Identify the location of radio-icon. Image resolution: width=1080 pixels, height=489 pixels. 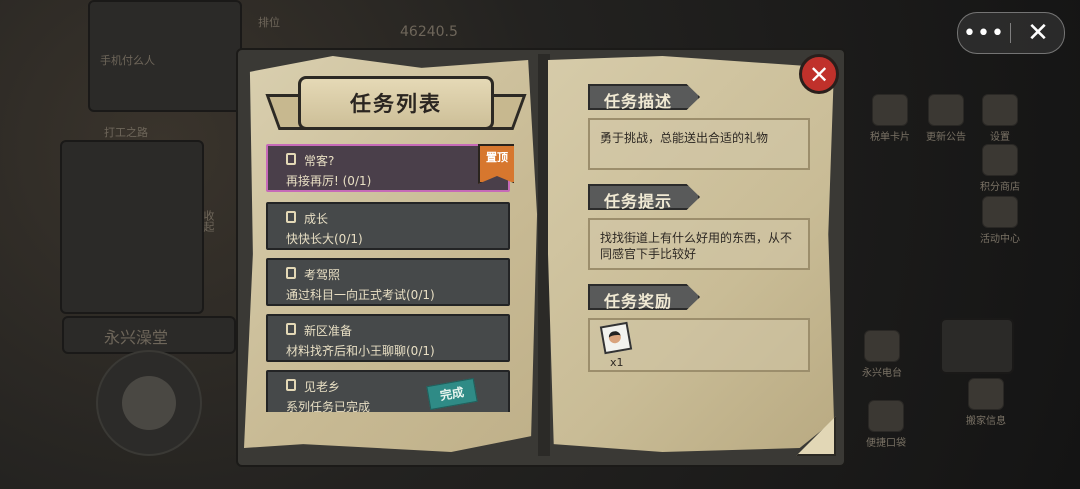
(882, 346).